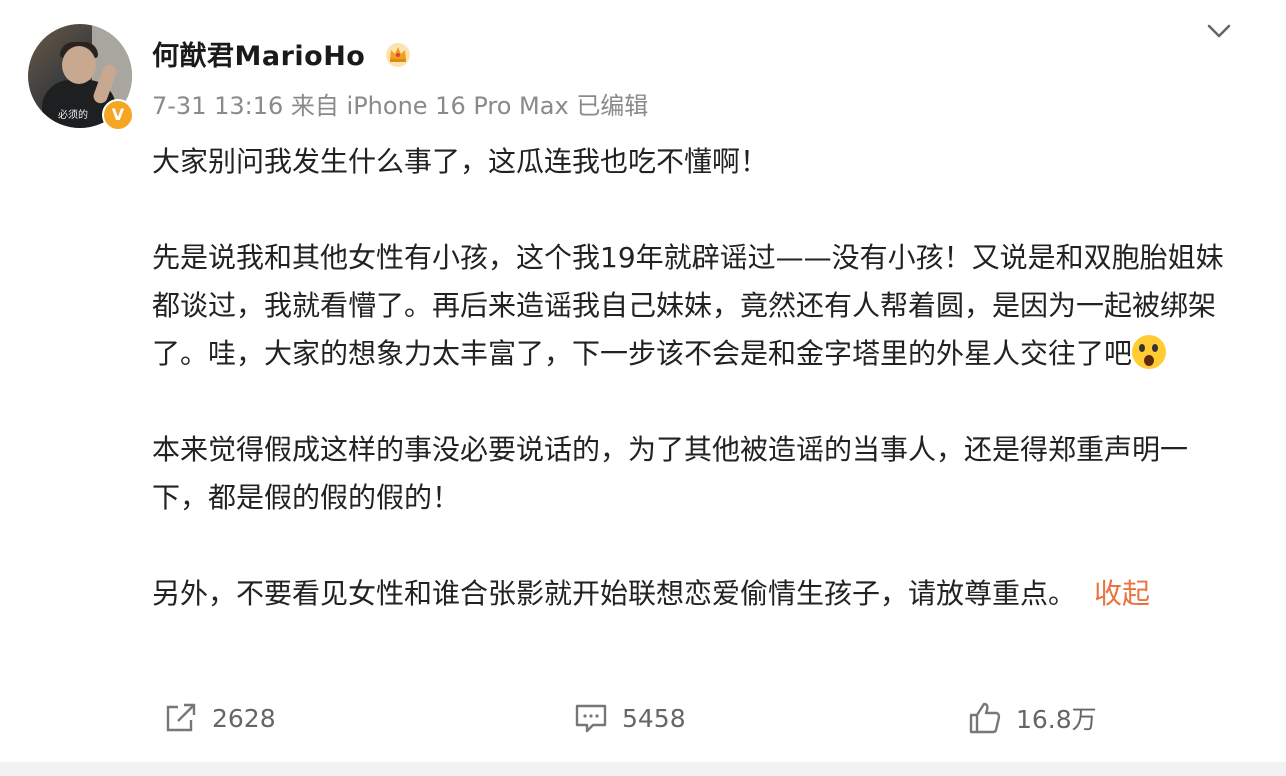 The width and height of the screenshot is (1286, 776). What do you see at coordinates (73, 115) in the screenshot?
I see `avatar-shirt-text: 必须的` at bounding box center [73, 115].